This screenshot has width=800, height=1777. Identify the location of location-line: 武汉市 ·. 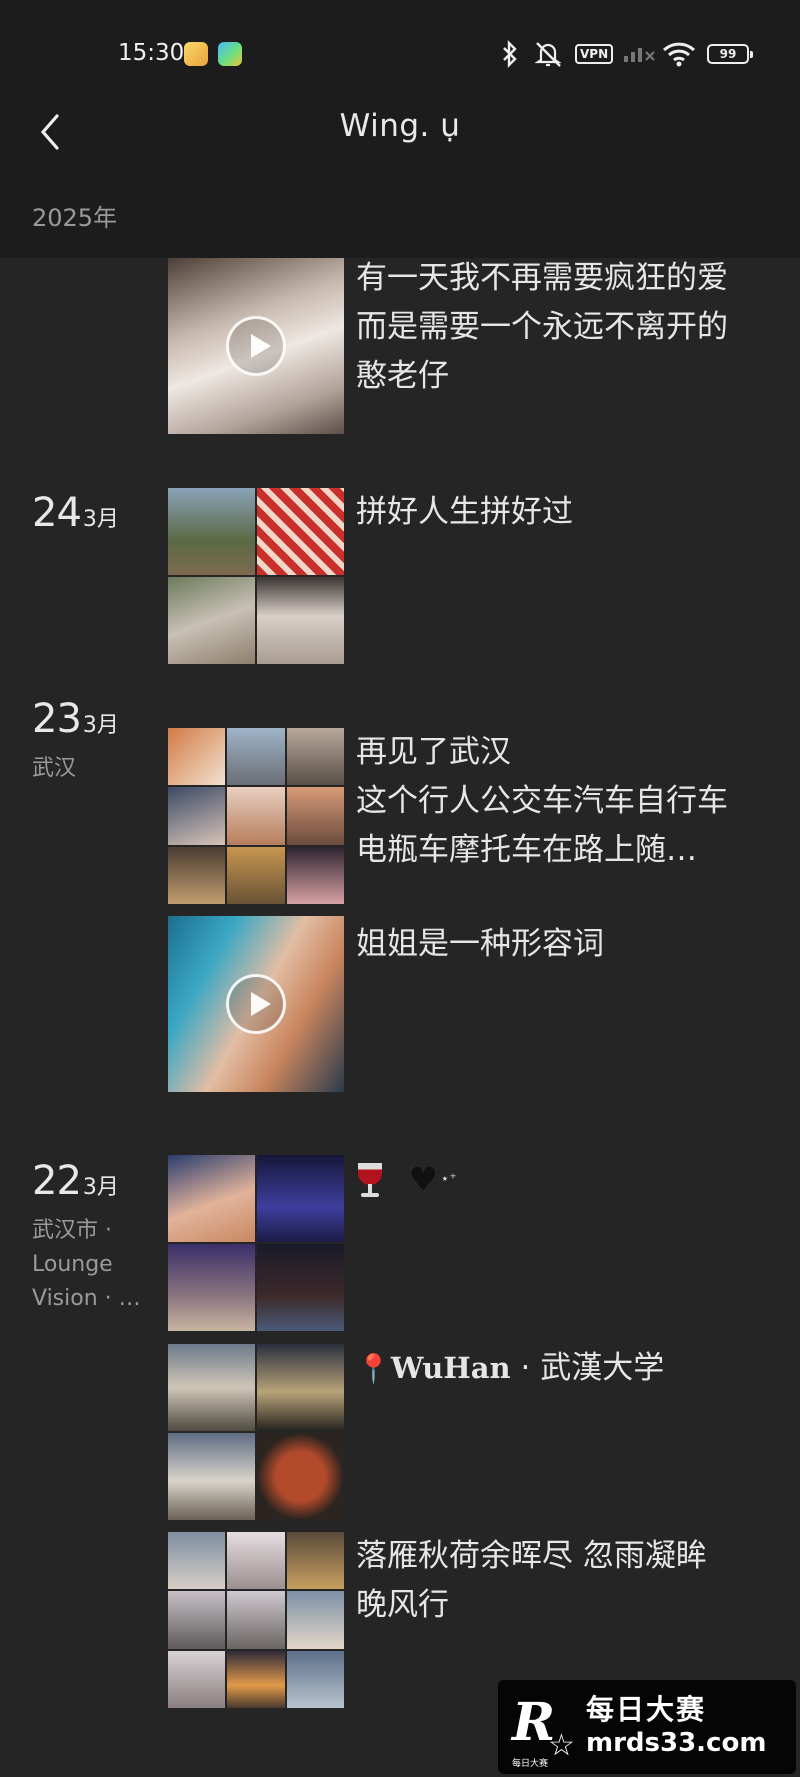
(72, 1230).